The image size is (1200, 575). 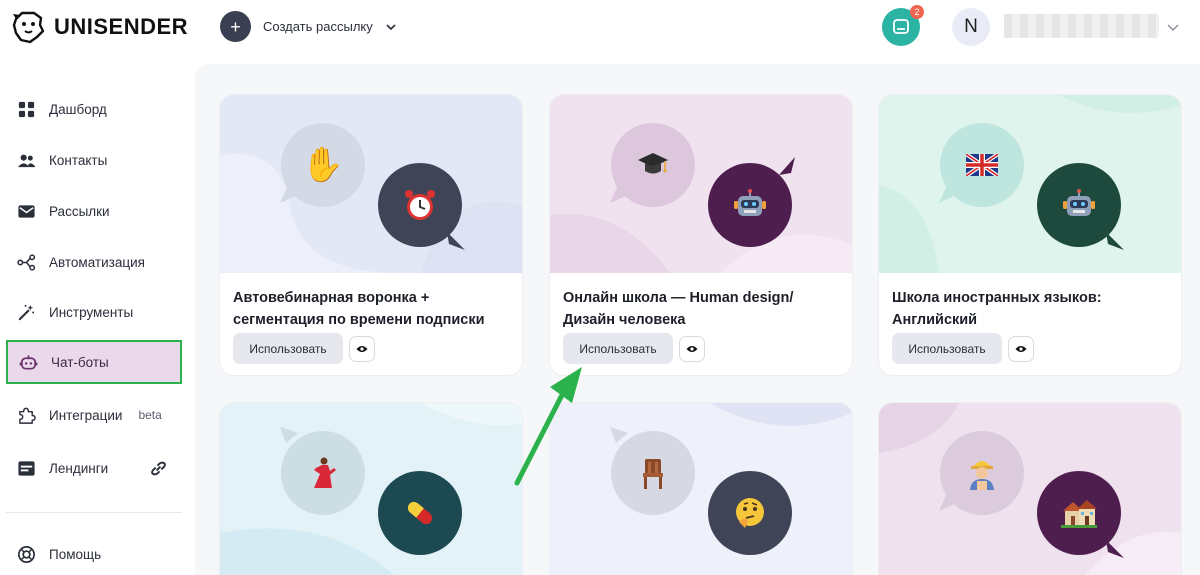 What do you see at coordinates (75, 554) in the screenshot?
I see `sidebar-item-label: Помощь` at bounding box center [75, 554].